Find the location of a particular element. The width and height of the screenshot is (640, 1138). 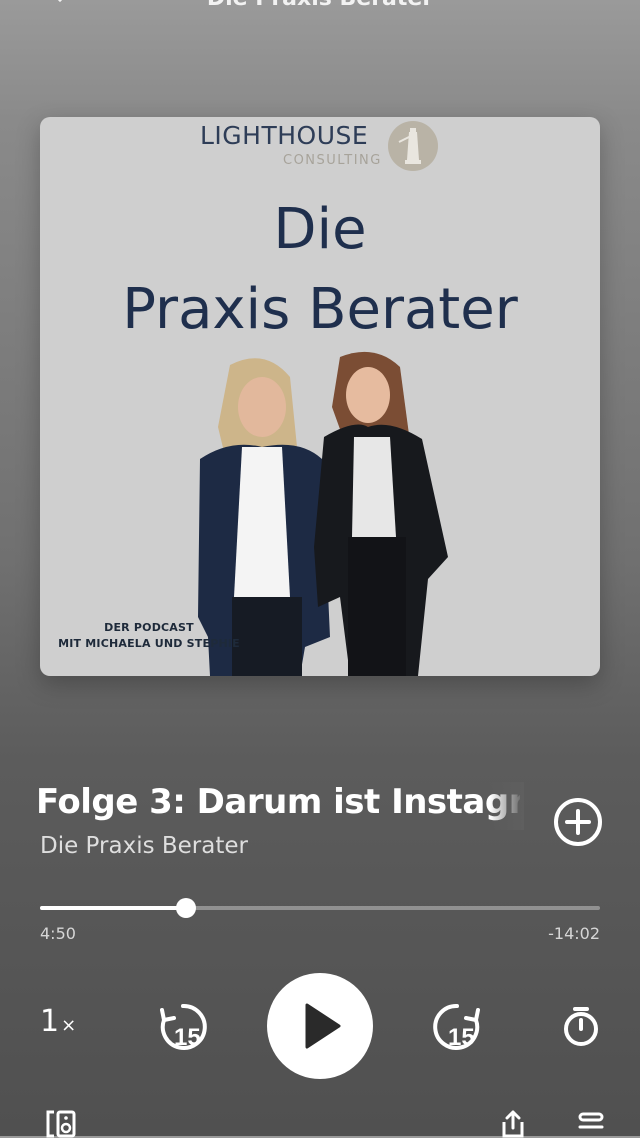

progress-slider is located at coordinates (320, 908).